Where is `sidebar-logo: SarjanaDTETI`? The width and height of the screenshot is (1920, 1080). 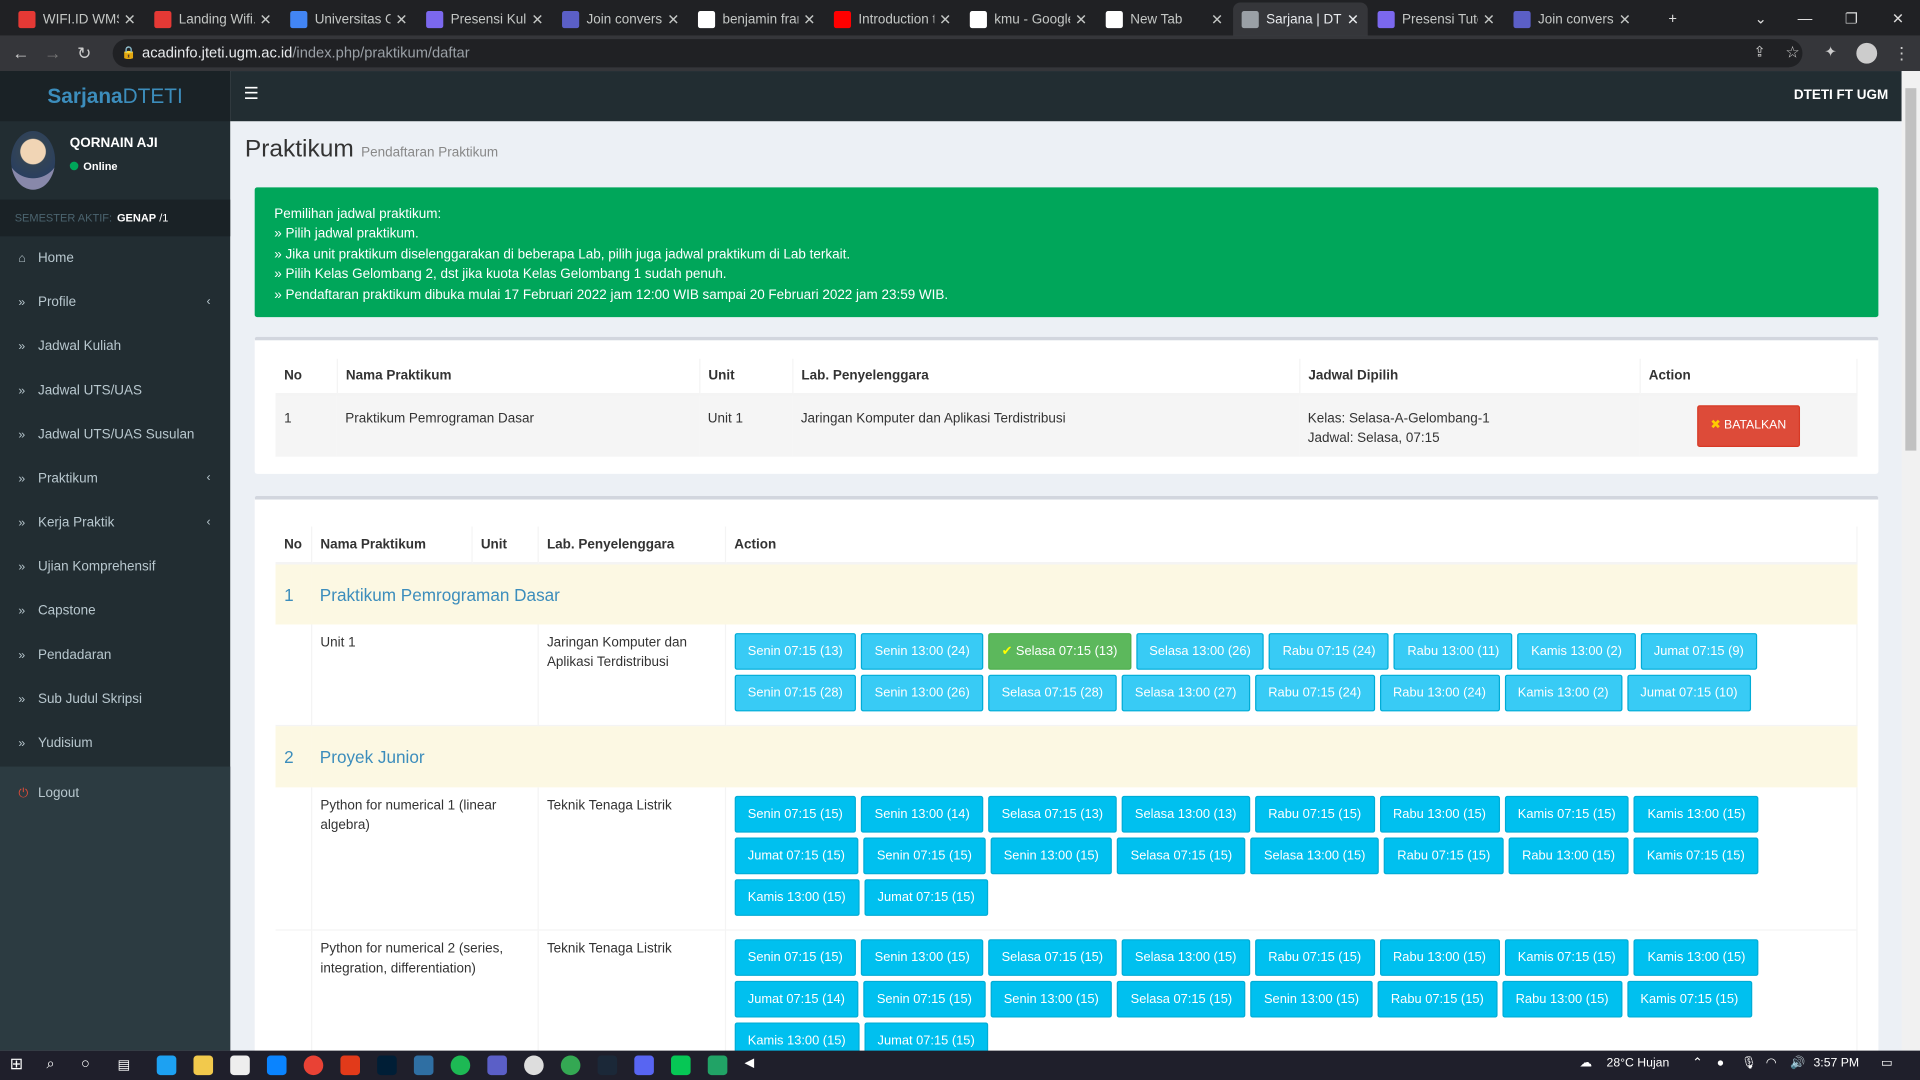
sidebar-logo: SarjanaDTETI is located at coordinates (115, 96).